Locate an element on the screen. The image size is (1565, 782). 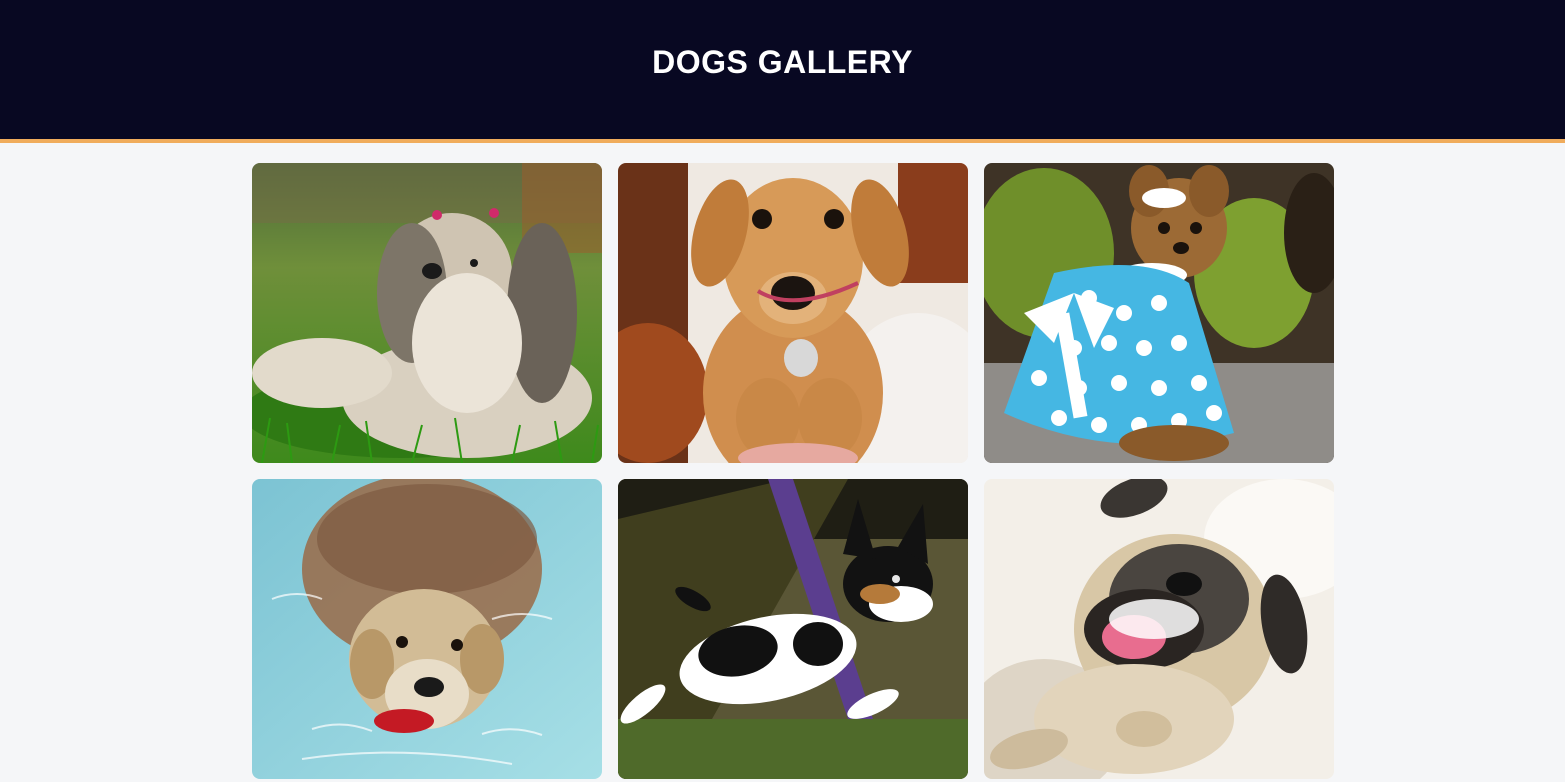
dog-photo-smiling-pug is located at coordinates (1159, 629).